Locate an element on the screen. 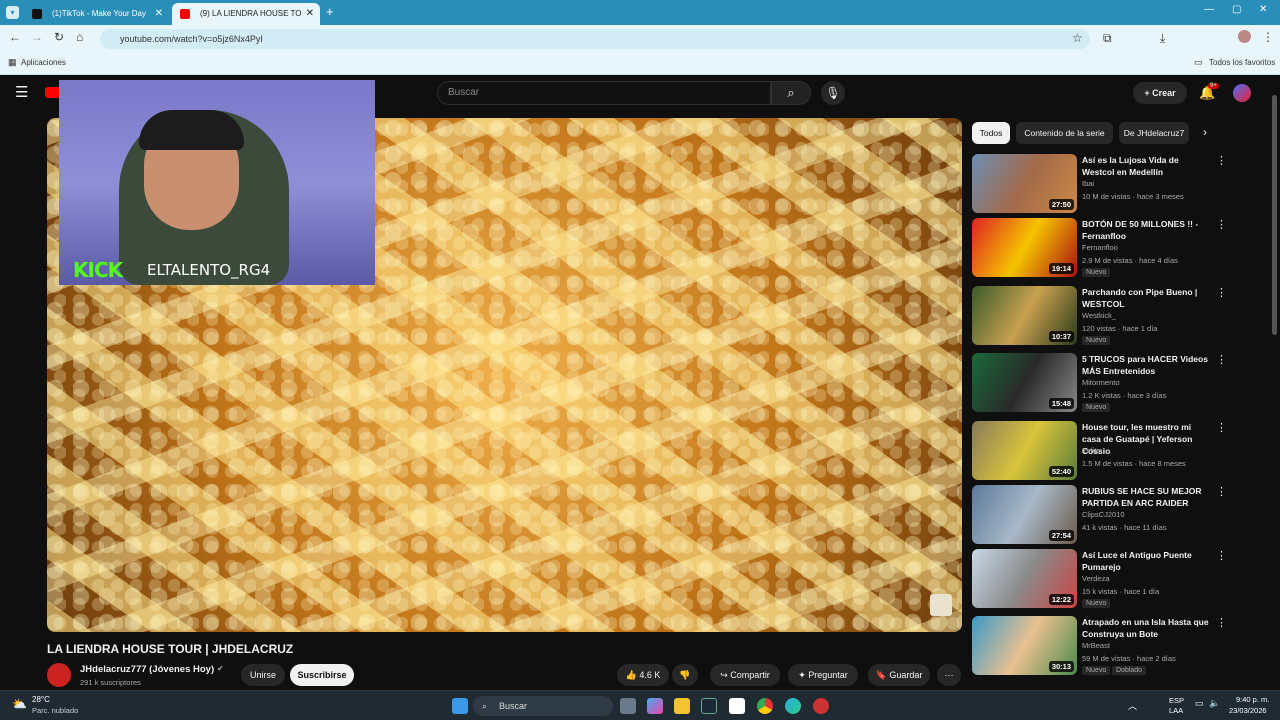 The image size is (1280, 720). create-button: + Crear is located at coordinates (1160, 93).